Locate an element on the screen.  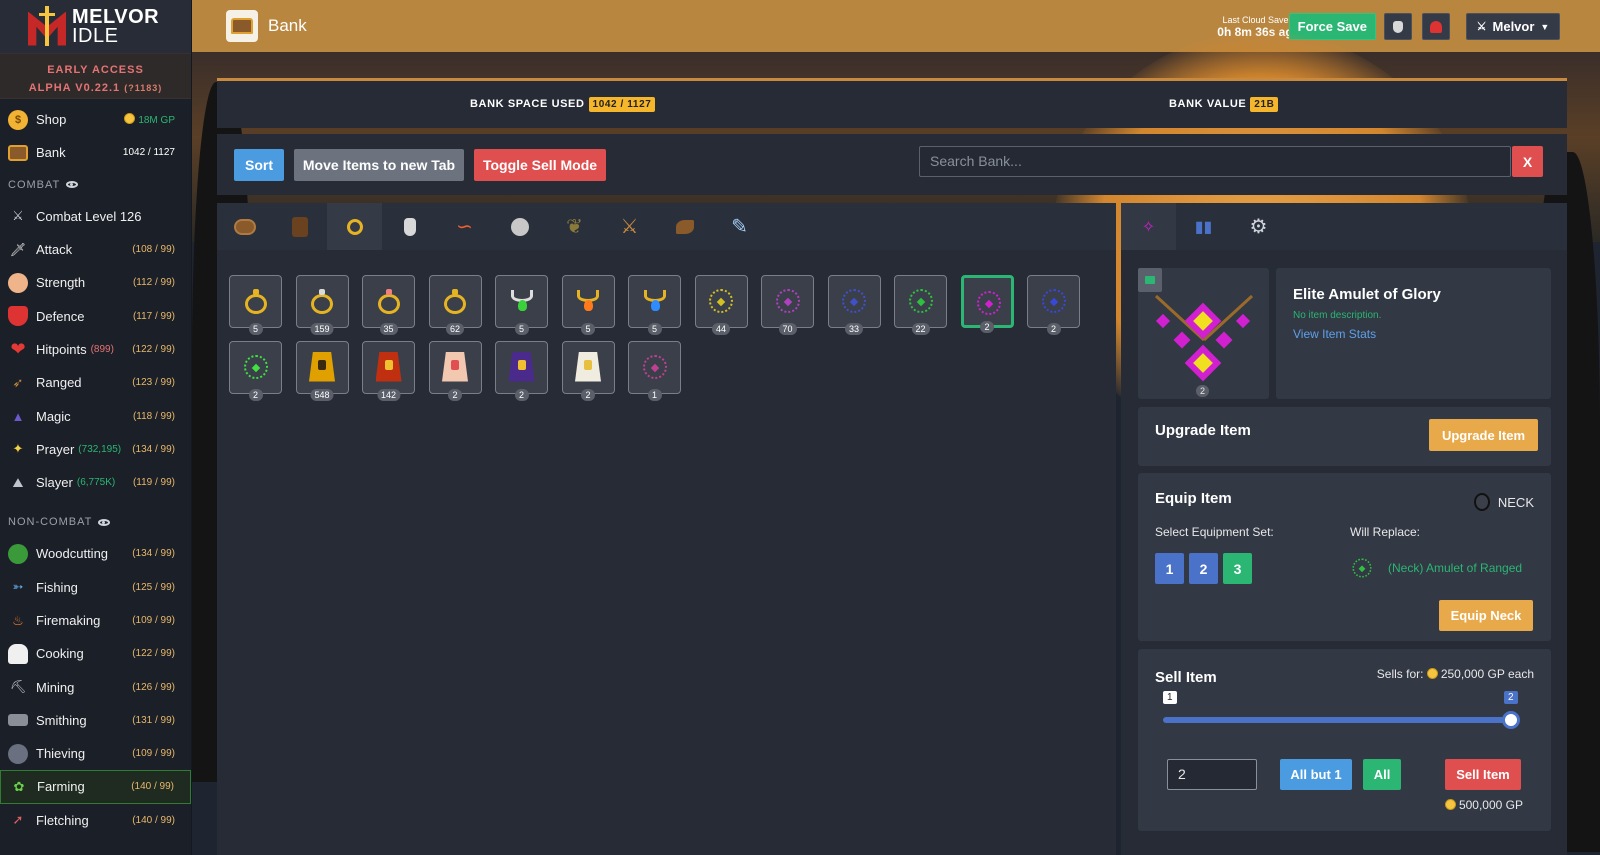
sort-button: Sort is located at coordinates (259, 165).